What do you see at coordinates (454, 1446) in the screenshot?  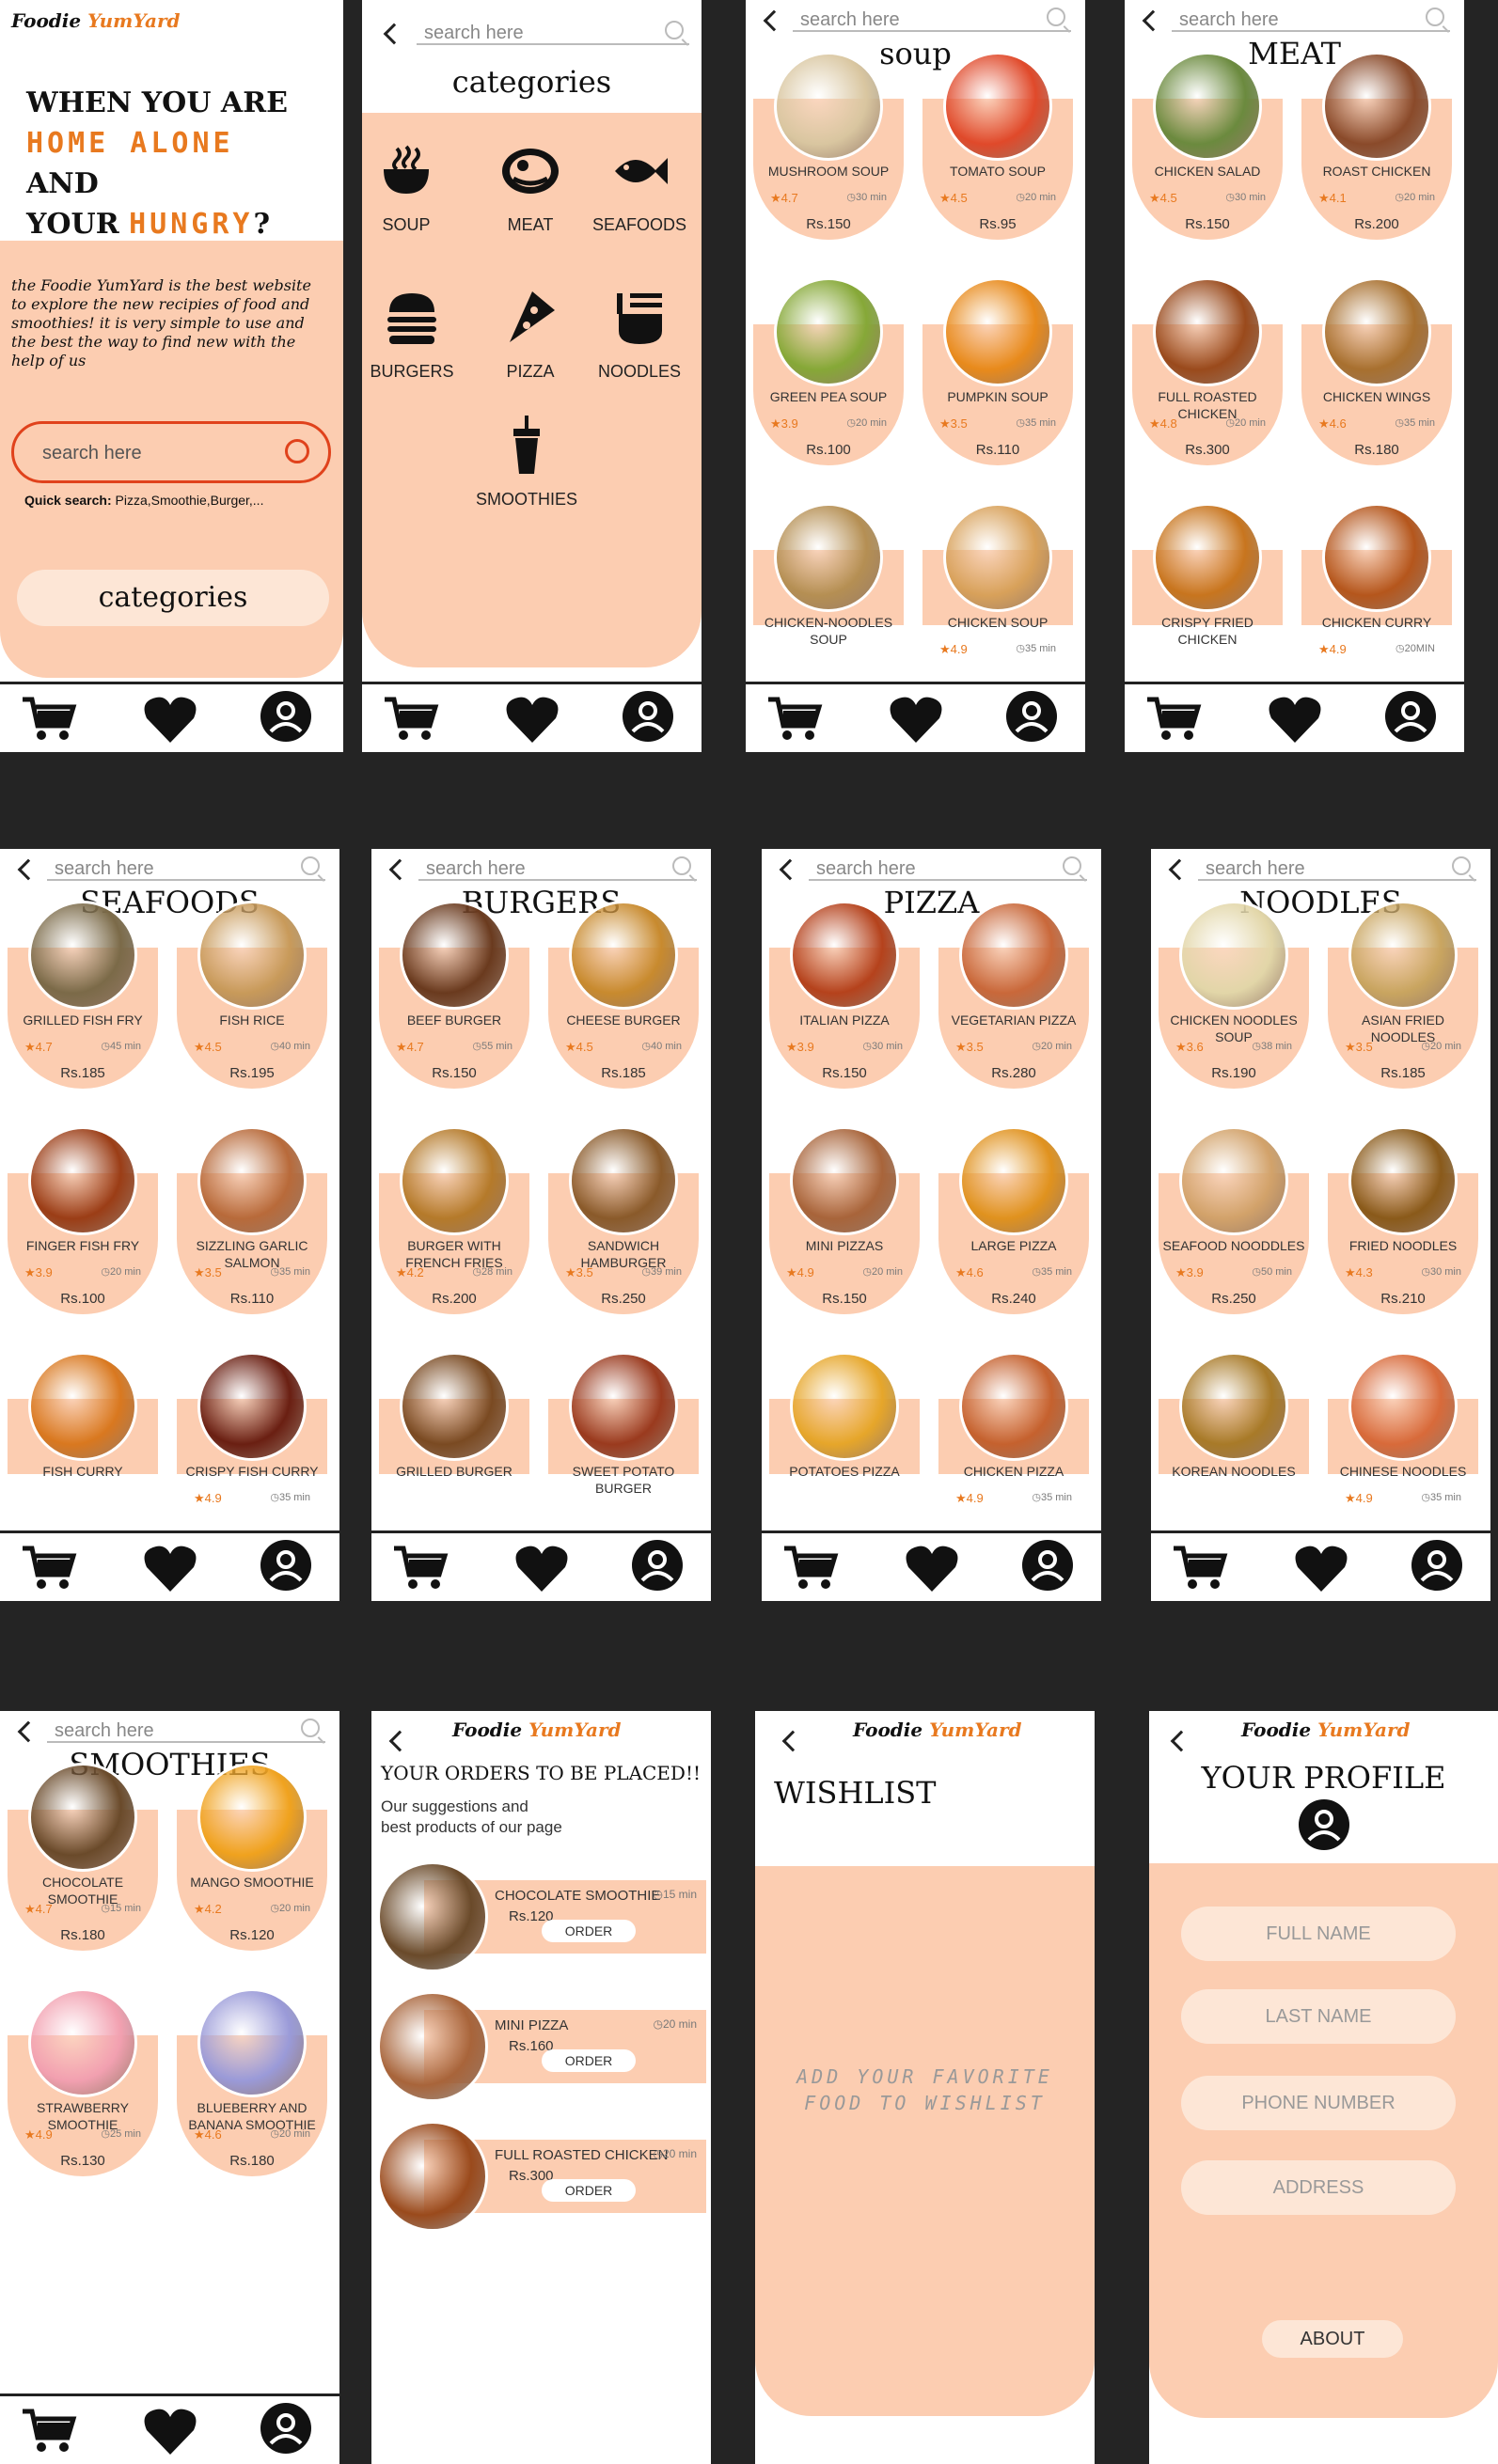 I see `food-card: GRILLED BURGER` at bounding box center [454, 1446].